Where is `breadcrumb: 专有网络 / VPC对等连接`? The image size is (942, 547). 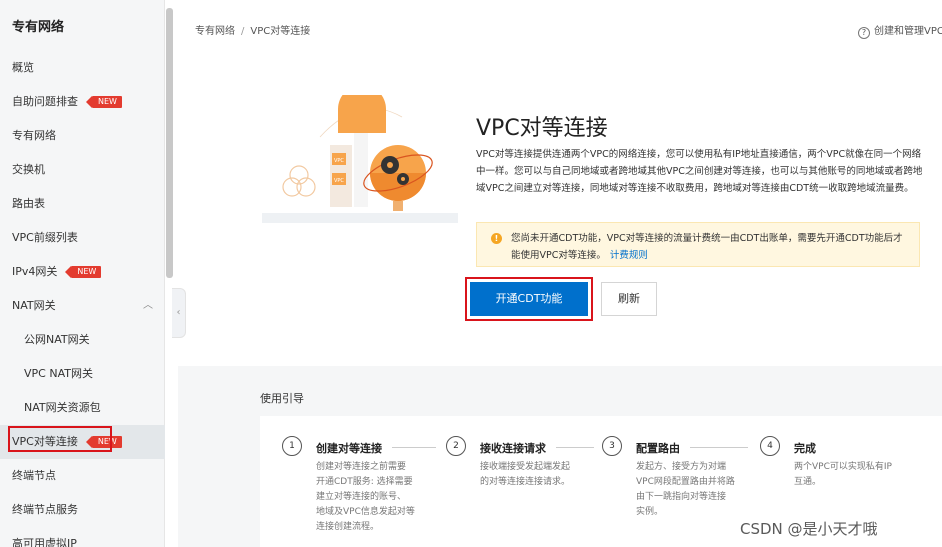 breadcrumb: 专有网络 / VPC对等连接 is located at coordinates (252, 29).